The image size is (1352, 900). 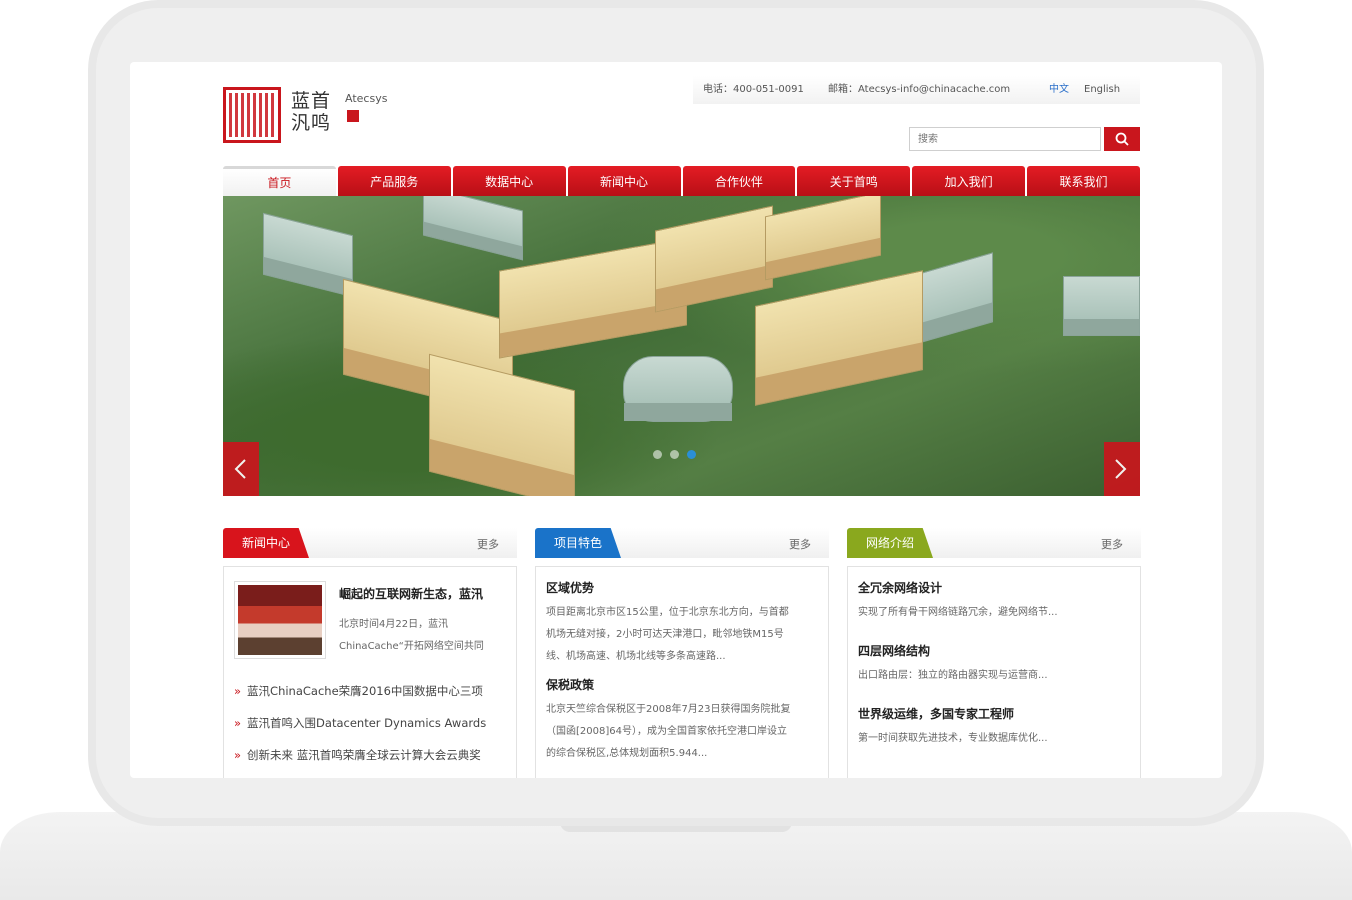 I want to click on news-featured-summary: ChinaCache“开拓网络空间共同, so click(x=411, y=646).